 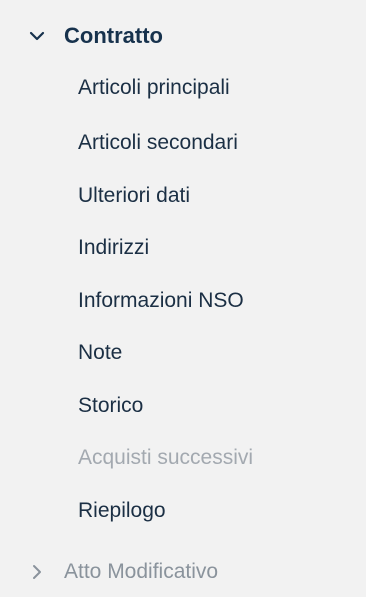 I want to click on menu-item-articoli-principali: Articoli principali, so click(x=154, y=88).